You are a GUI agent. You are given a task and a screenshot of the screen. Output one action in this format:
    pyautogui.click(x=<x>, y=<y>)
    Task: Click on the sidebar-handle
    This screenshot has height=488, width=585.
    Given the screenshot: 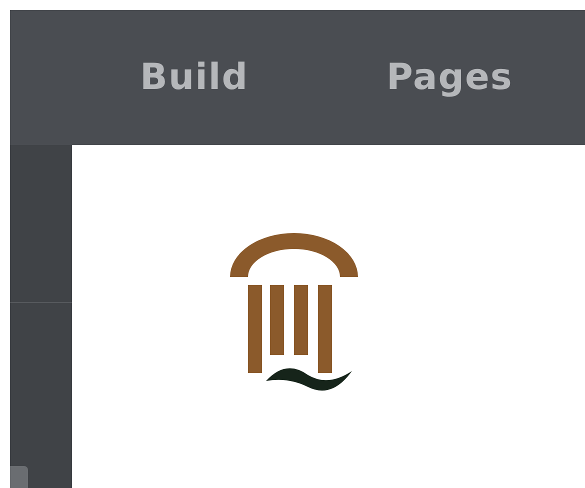 What is the action you would take?
    pyautogui.click(x=19, y=477)
    